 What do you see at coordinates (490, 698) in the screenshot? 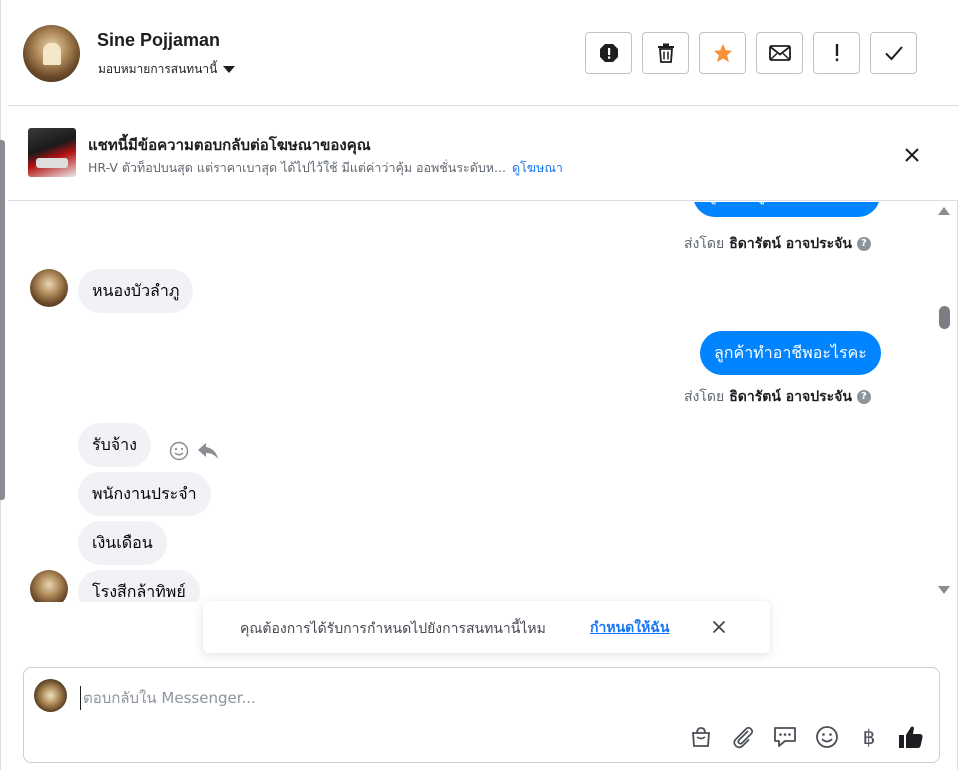
I see `reply-input` at bounding box center [490, 698].